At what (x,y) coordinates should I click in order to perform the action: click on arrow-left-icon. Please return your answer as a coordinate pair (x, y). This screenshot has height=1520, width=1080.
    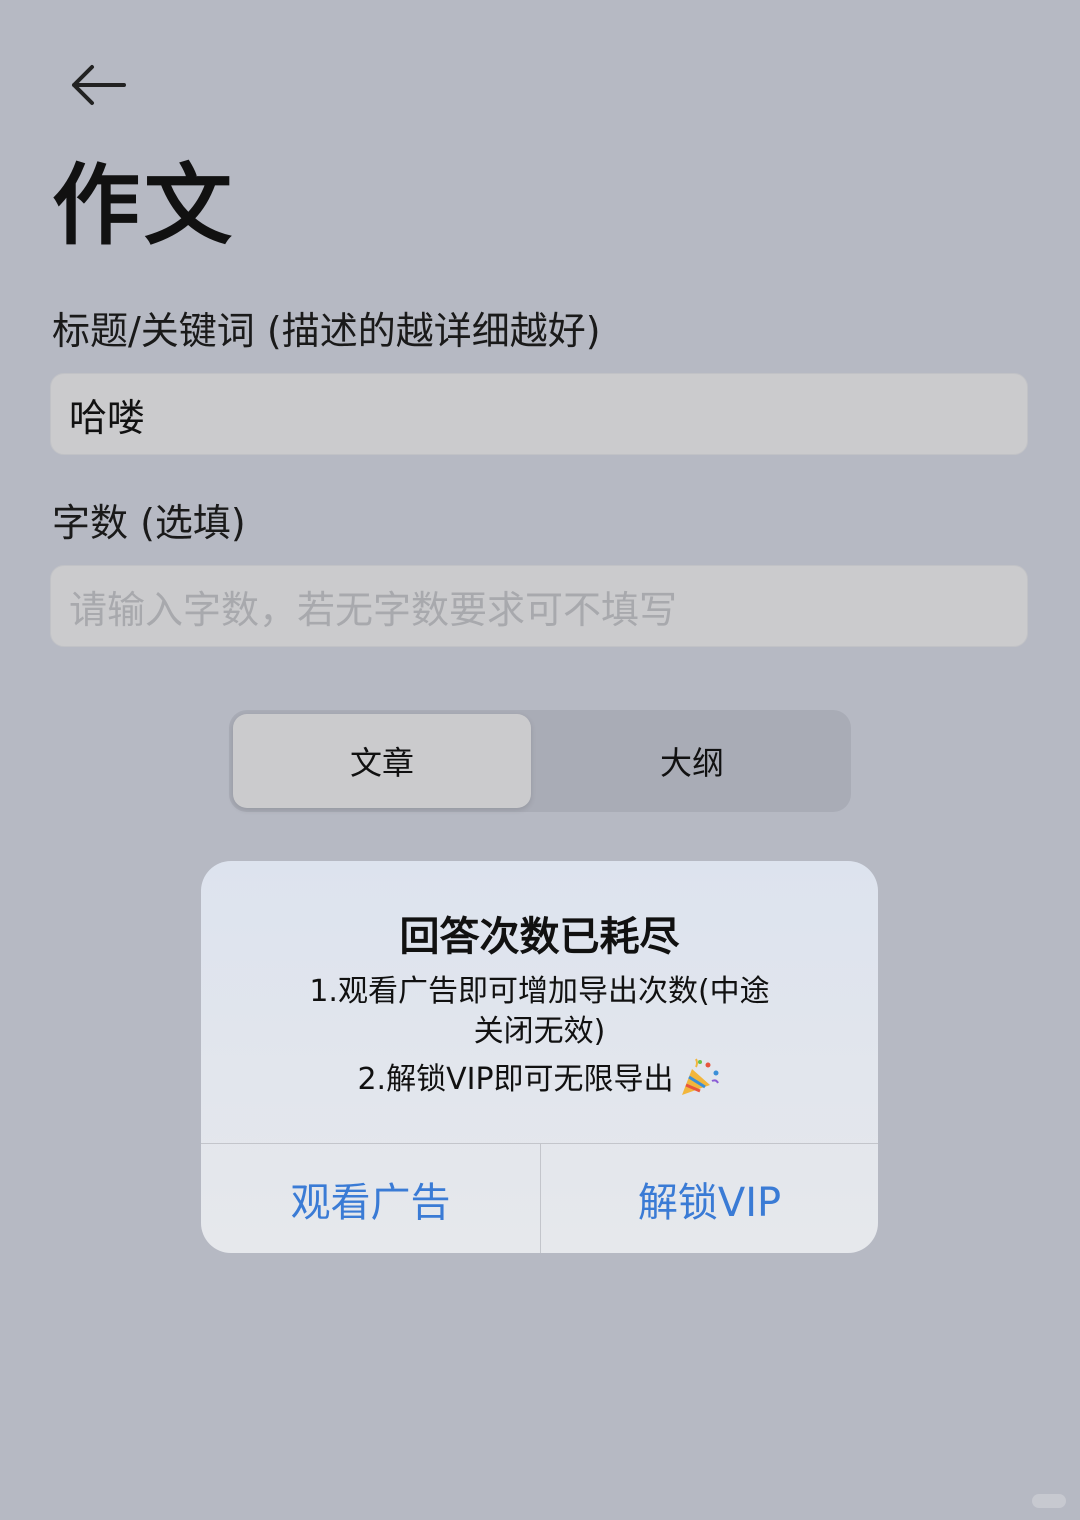
    Looking at the image, I should click on (99, 85).